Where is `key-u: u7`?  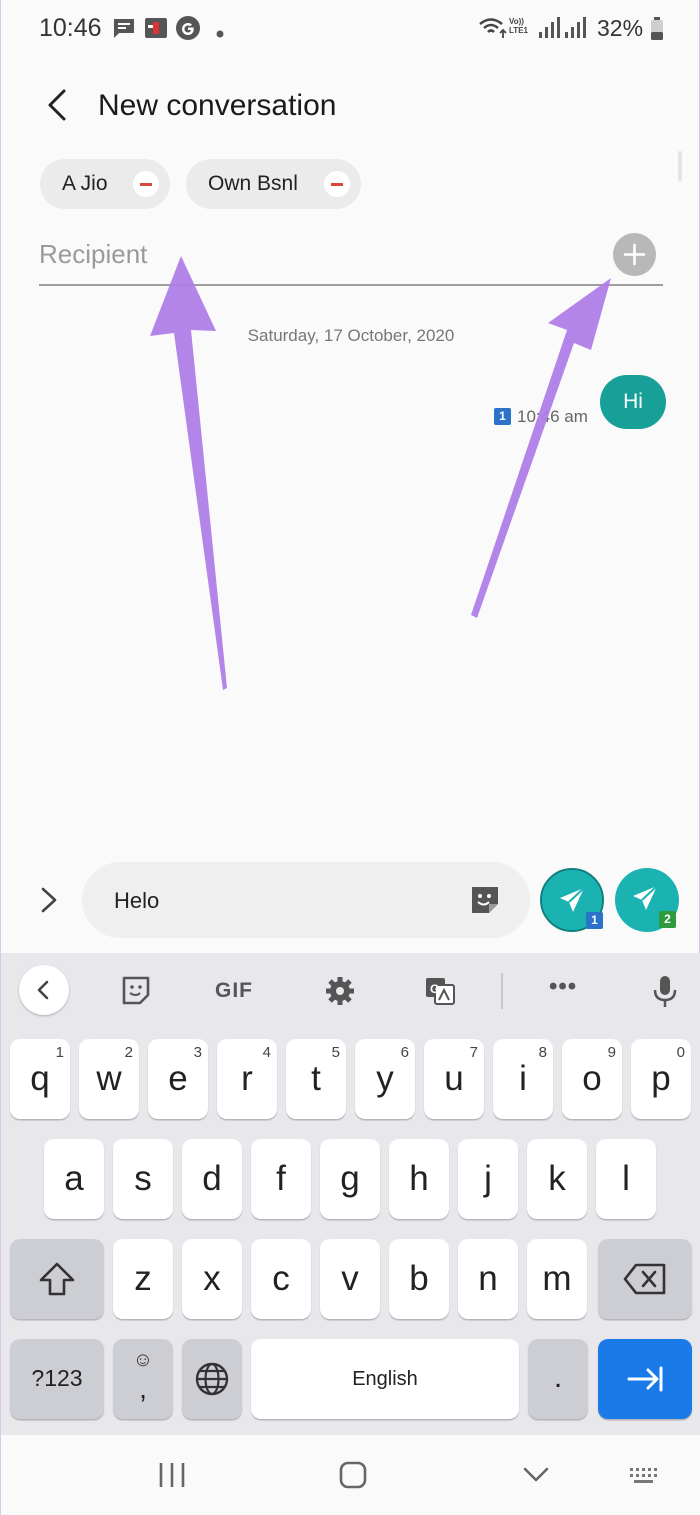
key-u: u7 is located at coordinates (454, 1079).